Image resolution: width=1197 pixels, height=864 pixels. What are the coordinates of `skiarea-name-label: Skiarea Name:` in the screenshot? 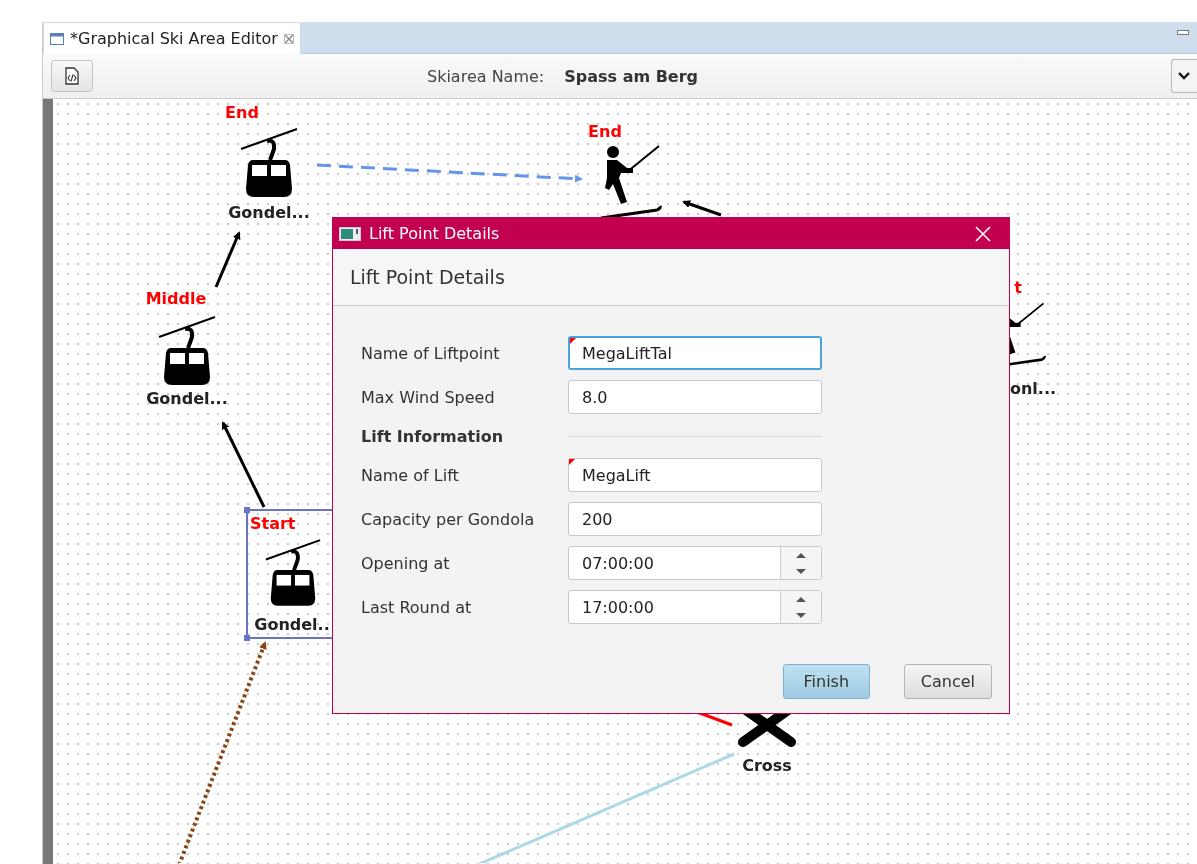 It's located at (486, 76).